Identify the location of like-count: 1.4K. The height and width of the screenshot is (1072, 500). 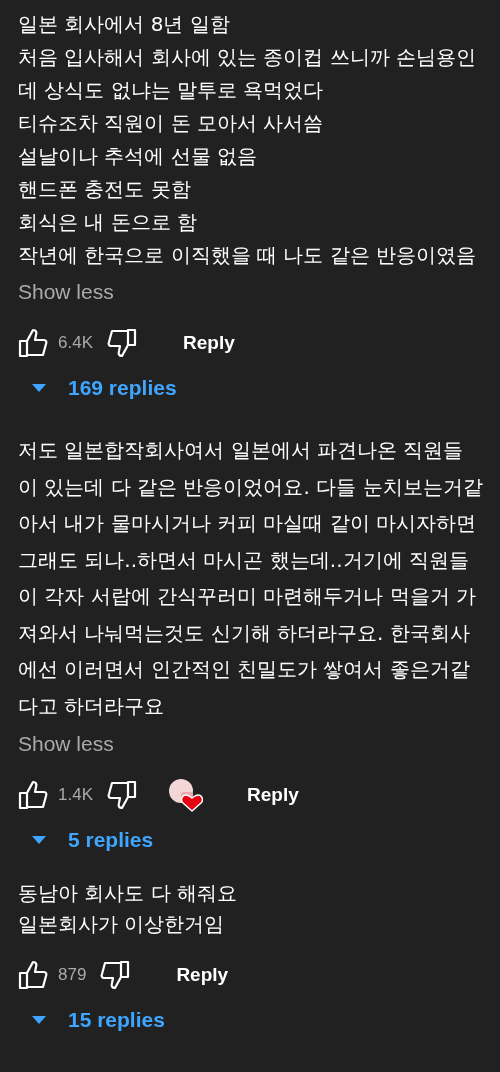
(75, 795).